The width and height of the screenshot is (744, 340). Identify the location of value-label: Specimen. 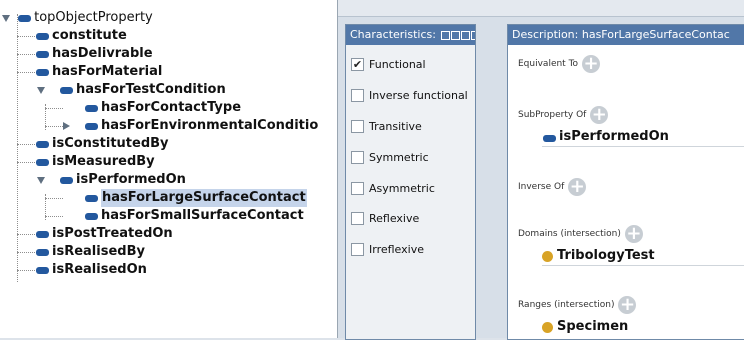
(593, 326).